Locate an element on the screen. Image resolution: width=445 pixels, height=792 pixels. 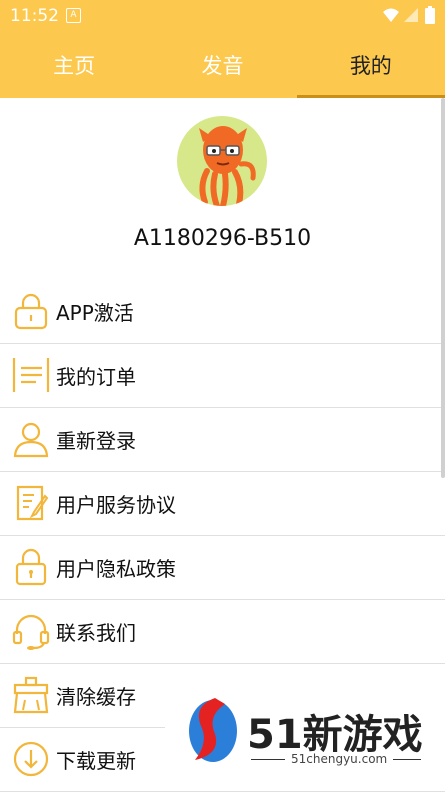
avatar is located at coordinates (222, 161).